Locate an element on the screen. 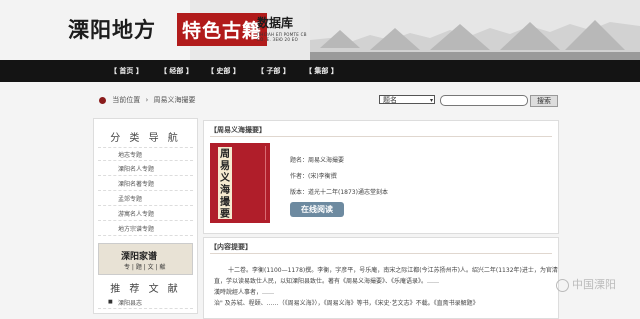 The image size is (640, 319). book-meta-edition: 版本：道光十二年(1873)通志堂刻本 is located at coordinates (339, 191).